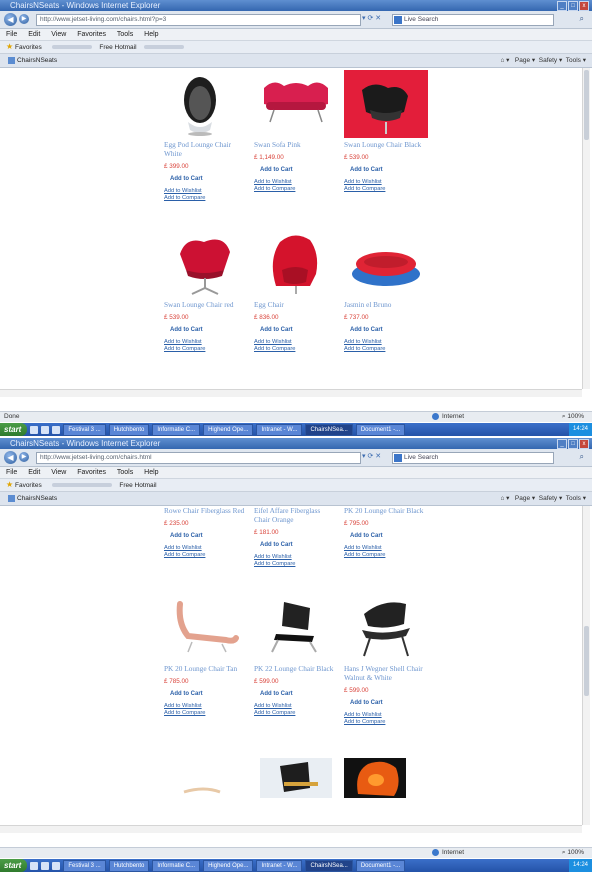 Image resolution: width=592 pixels, height=875 pixels. I want to click on cmd-tools: Tools ▾, so click(576, 498).